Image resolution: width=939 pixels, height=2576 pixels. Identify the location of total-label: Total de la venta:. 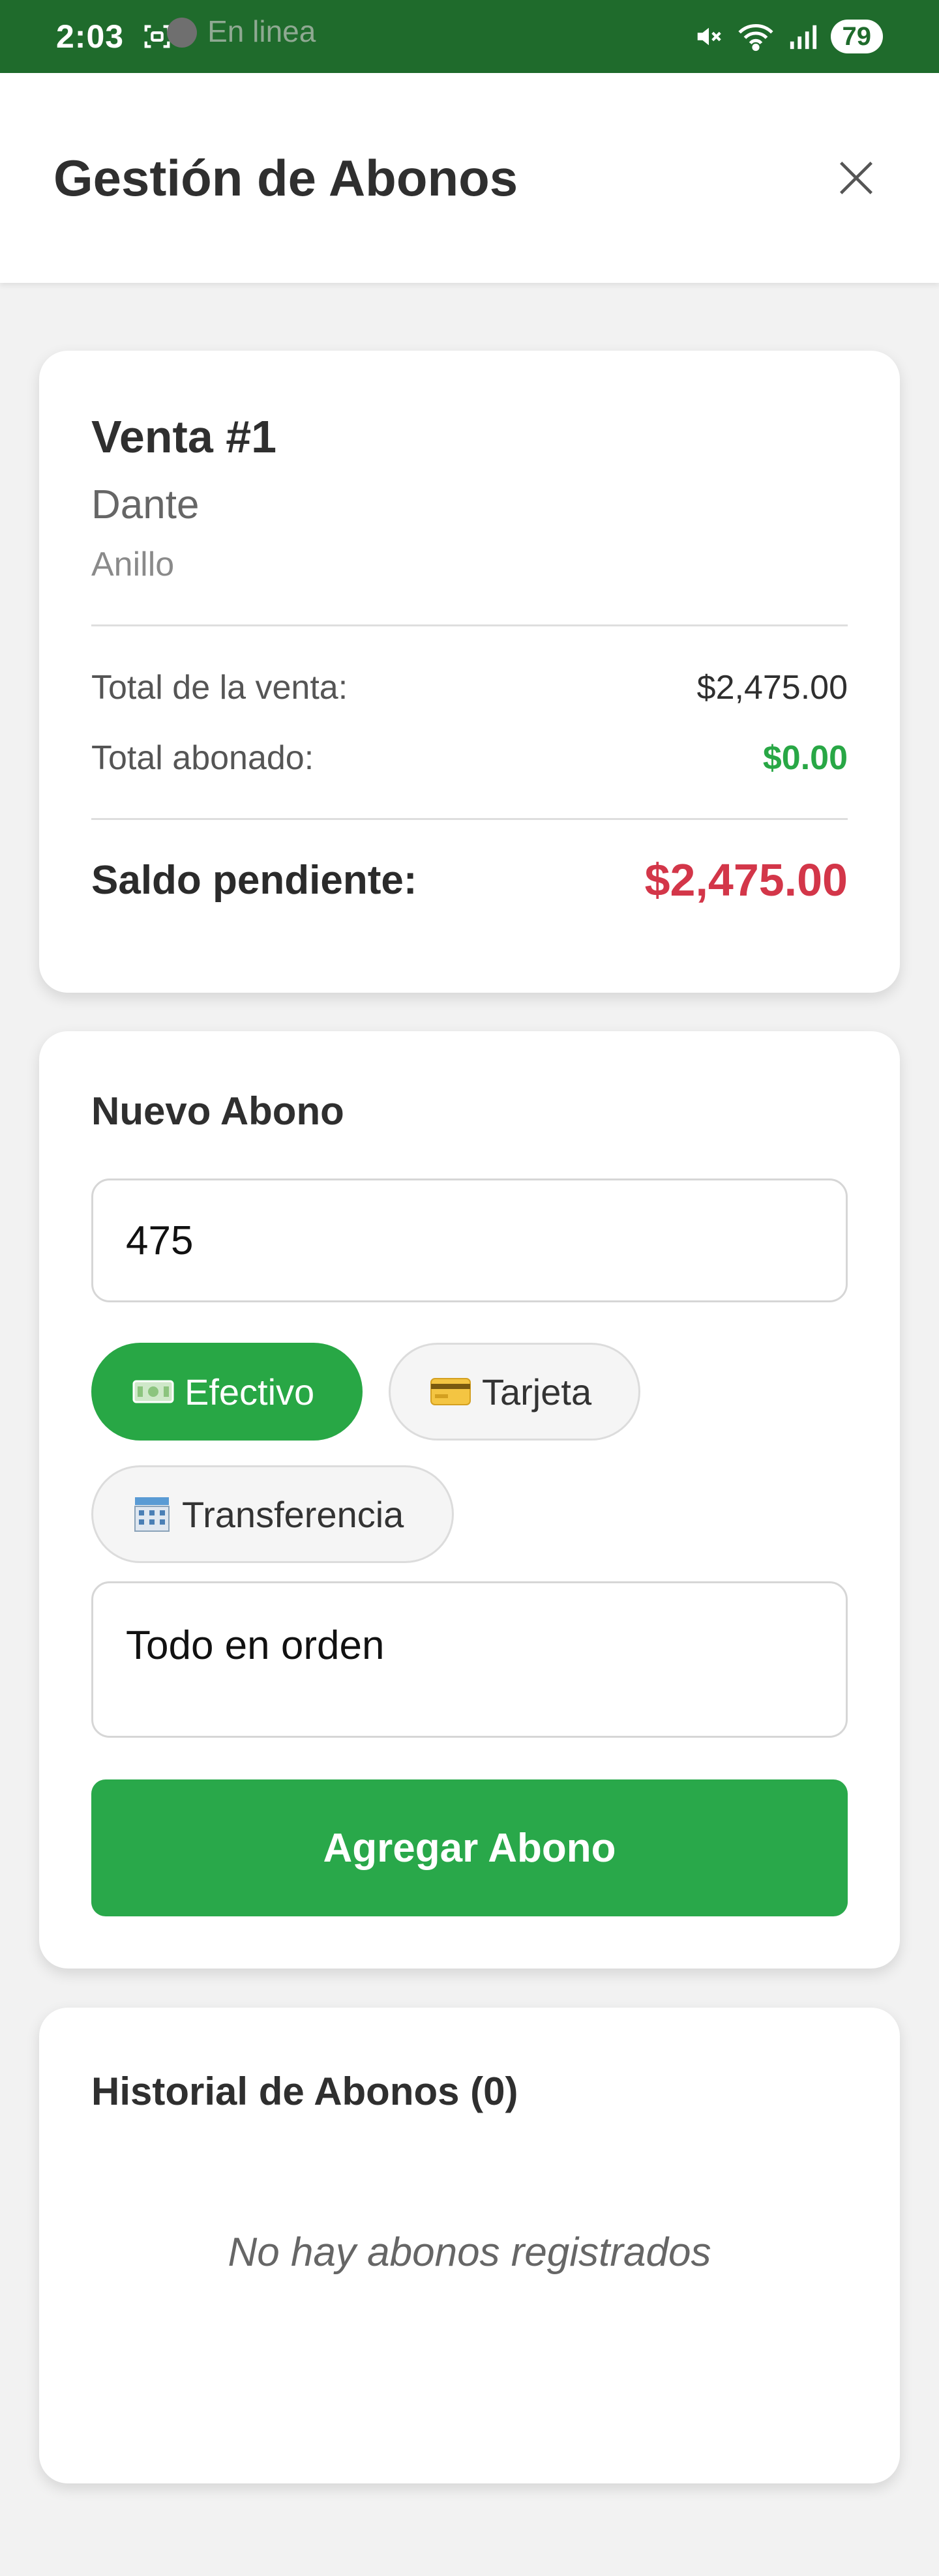
(219, 688).